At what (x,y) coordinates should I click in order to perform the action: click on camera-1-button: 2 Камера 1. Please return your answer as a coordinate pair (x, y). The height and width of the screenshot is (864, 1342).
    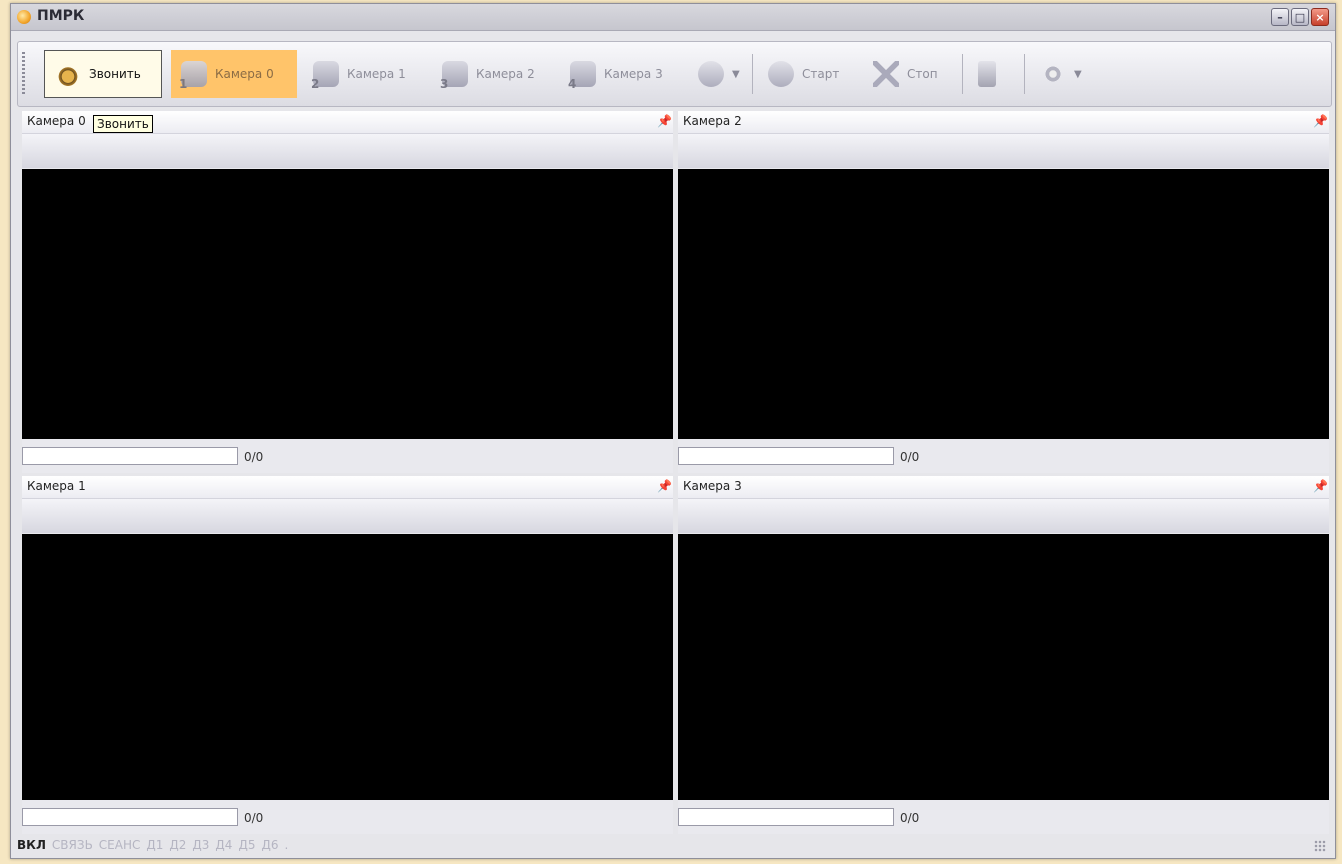
    Looking at the image, I should click on (367, 74).